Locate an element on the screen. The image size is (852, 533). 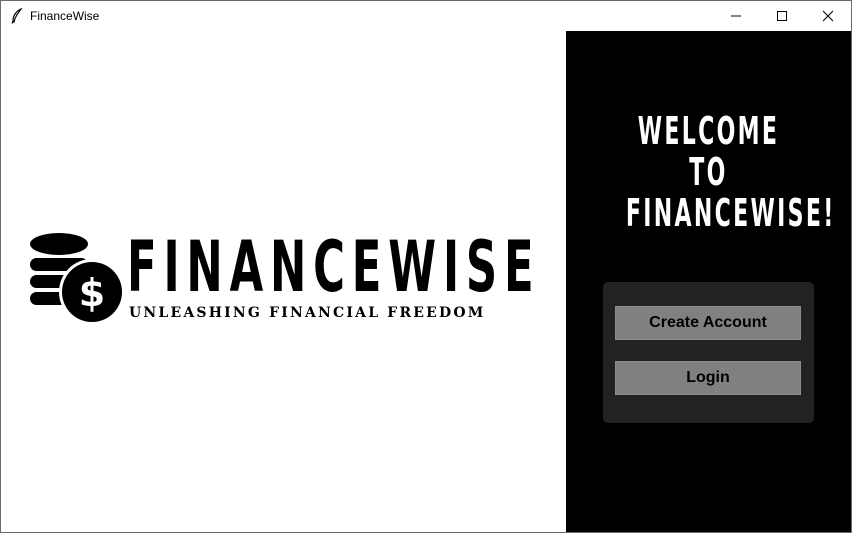
maximize-icon is located at coordinates (782, 16).